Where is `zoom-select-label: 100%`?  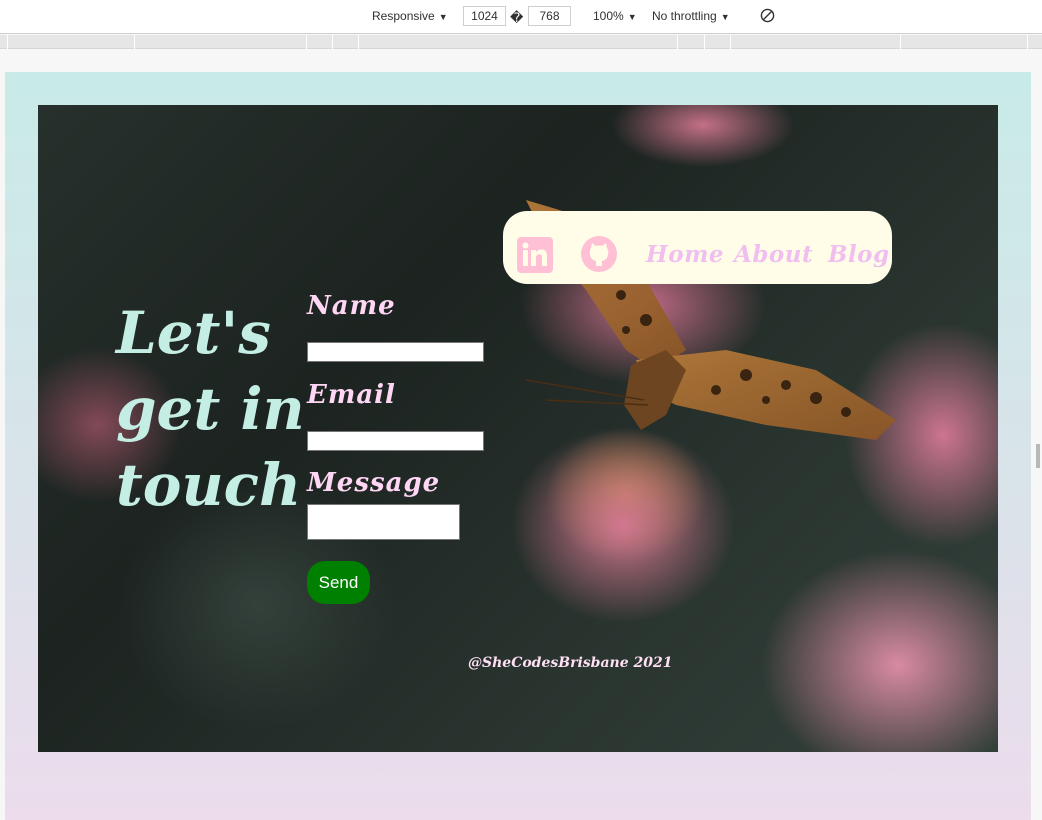
zoom-select-label: 100% is located at coordinates (608, 16).